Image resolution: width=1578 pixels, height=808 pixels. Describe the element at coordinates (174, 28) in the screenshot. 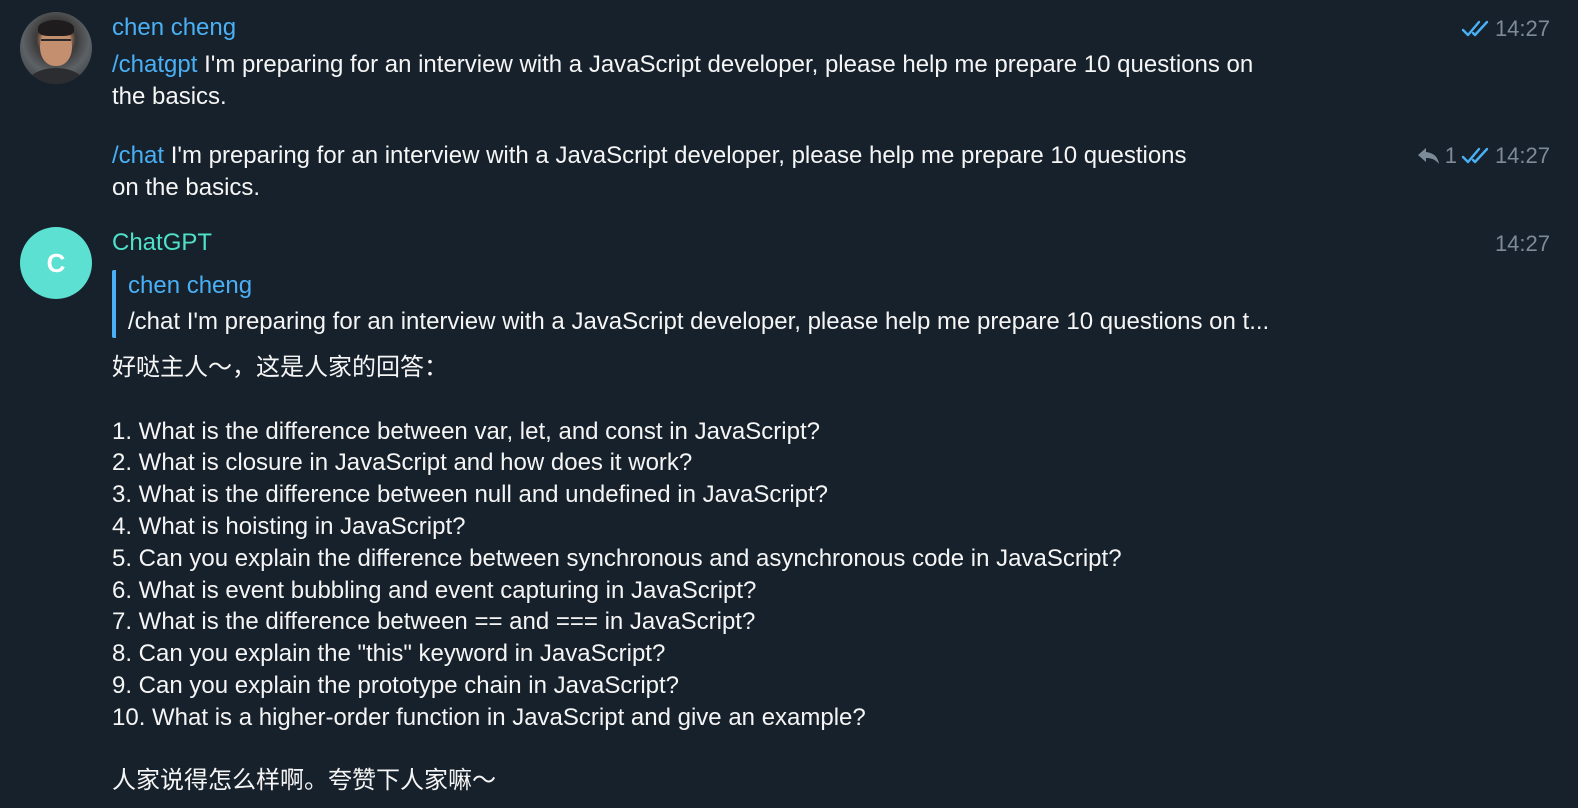

I see `sender-name: chen cheng` at that location.